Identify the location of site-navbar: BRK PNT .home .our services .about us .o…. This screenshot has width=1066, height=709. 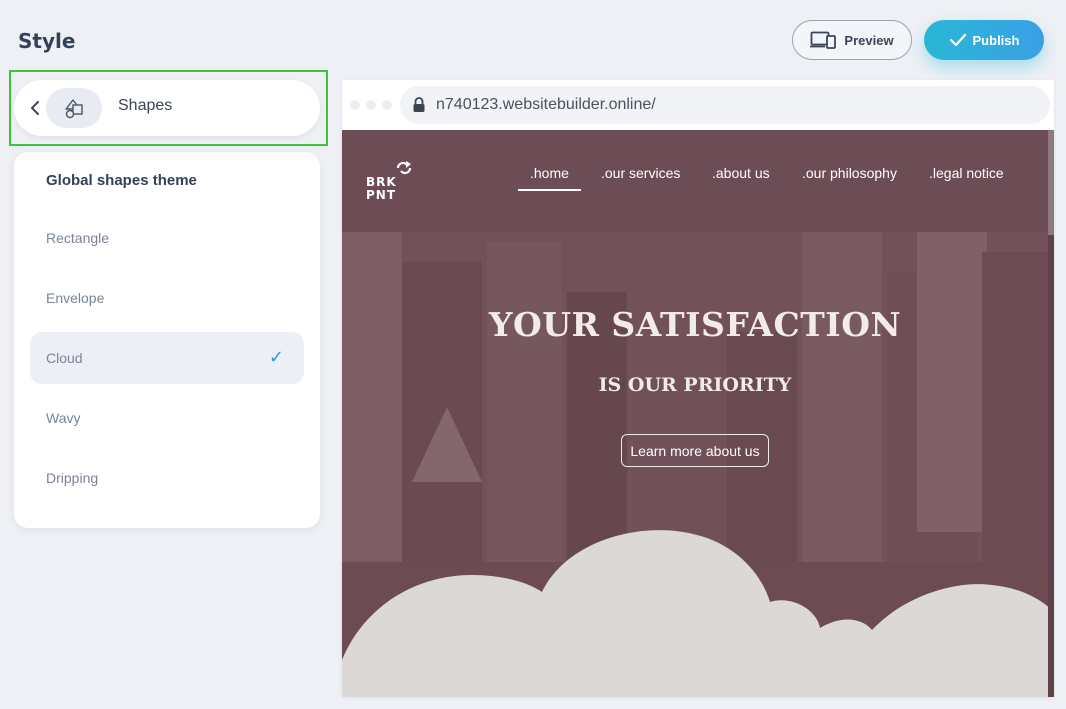
(698, 181).